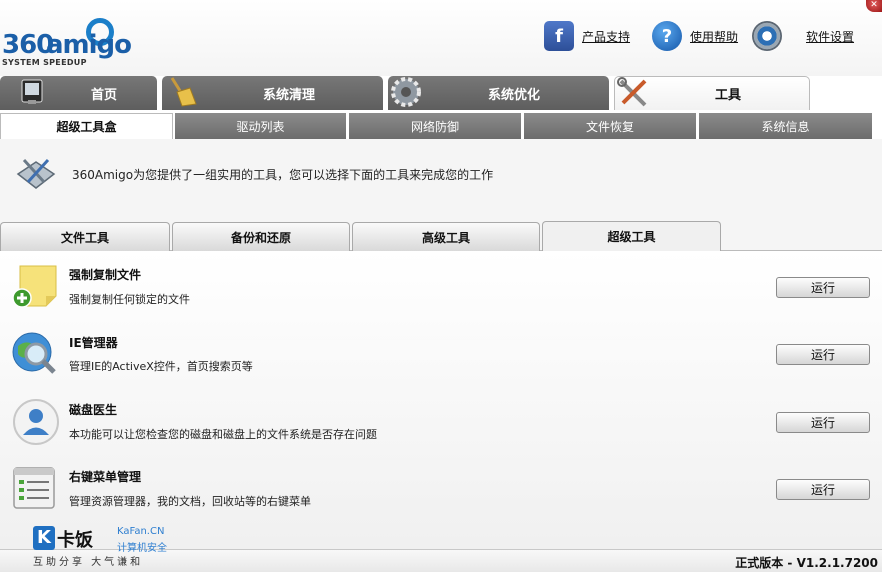  What do you see at coordinates (283, 175) in the screenshot?
I see `intro-text: 360Amigo为您提供了一组实用的工具，您可以选择下面的工具来完成您的工作` at bounding box center [283, 175].